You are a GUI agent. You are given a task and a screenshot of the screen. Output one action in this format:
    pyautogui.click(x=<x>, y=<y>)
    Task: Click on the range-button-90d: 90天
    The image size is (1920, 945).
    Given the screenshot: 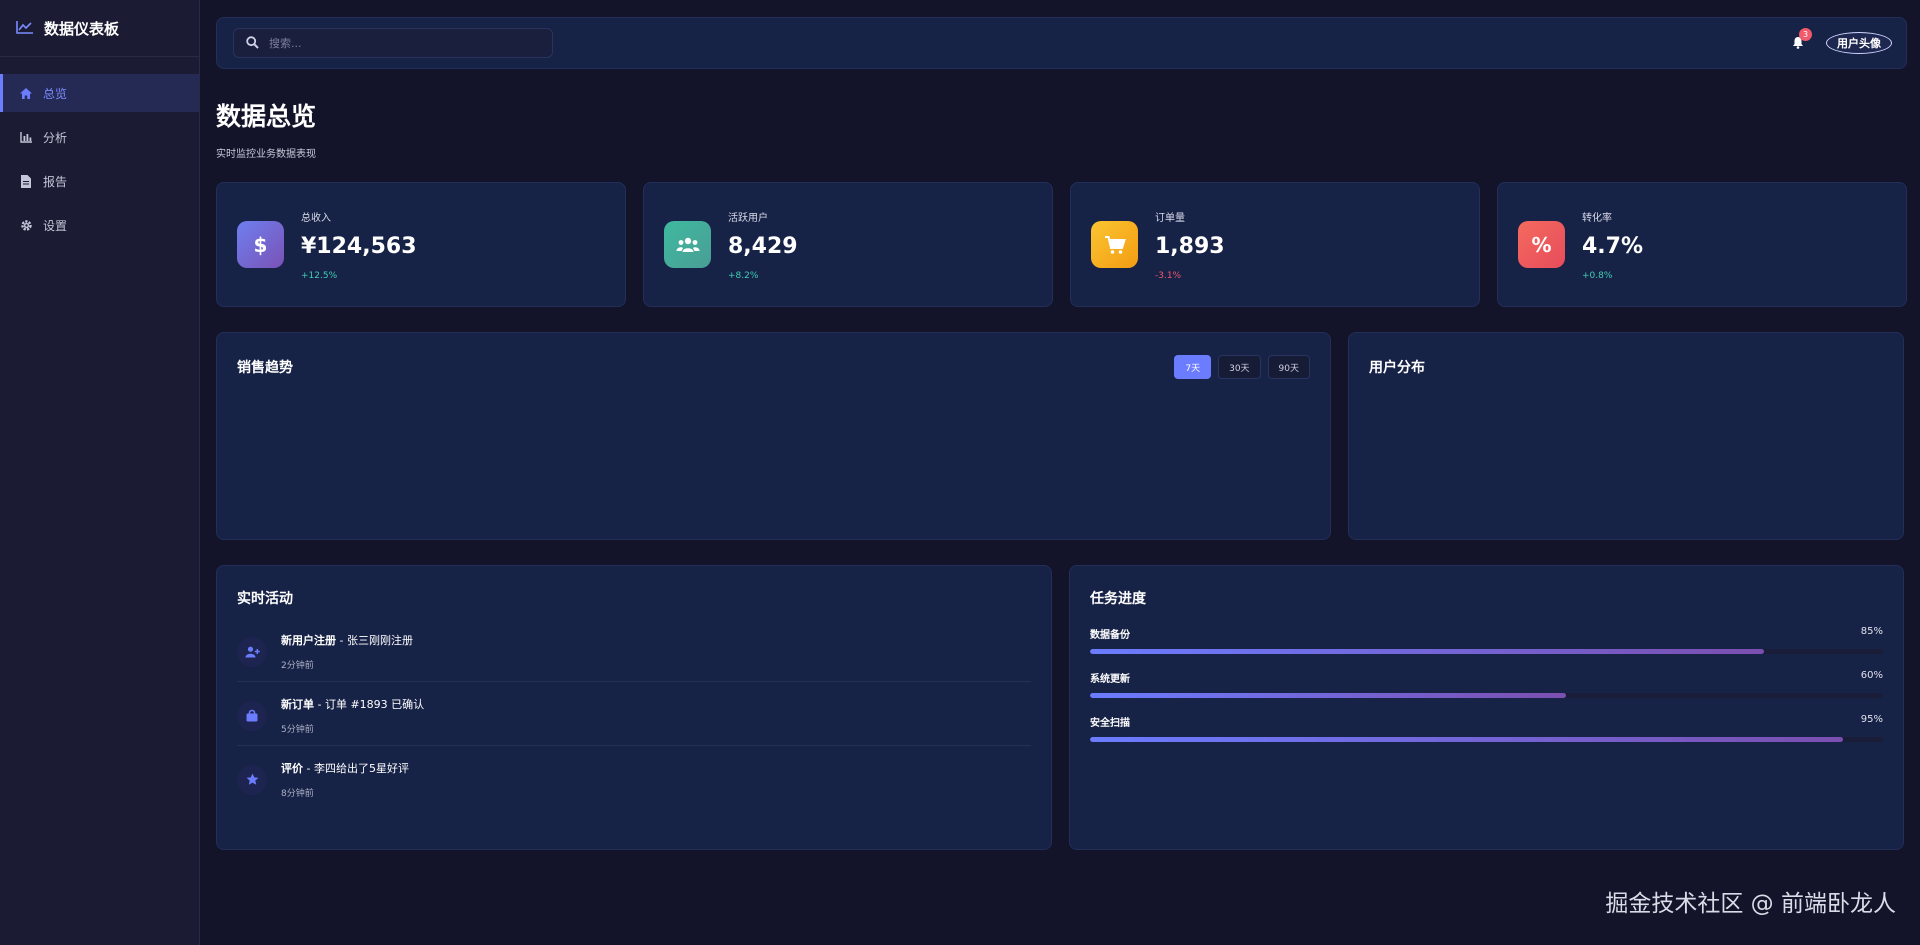 What is the action you would take?
    pyautogui.click(x=1288, y=367)
    